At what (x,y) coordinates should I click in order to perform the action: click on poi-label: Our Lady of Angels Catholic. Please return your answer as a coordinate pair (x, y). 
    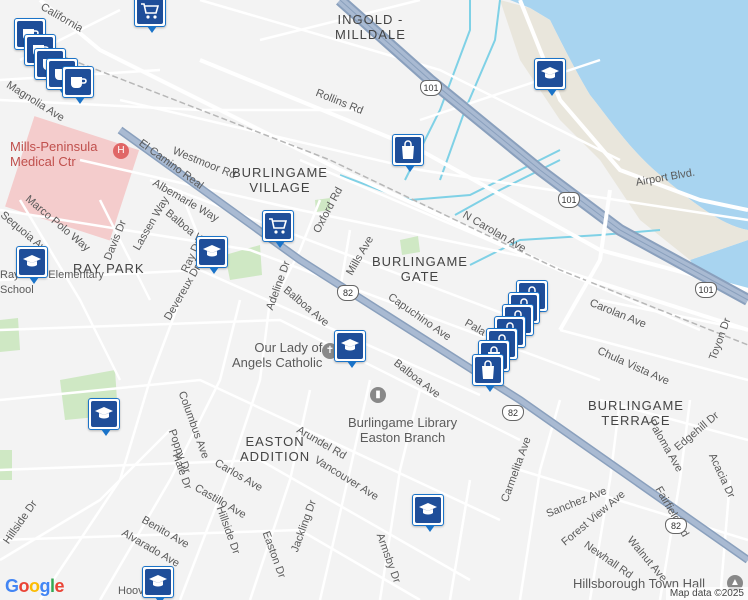
    Looking at the image, I should click on (277, 355).